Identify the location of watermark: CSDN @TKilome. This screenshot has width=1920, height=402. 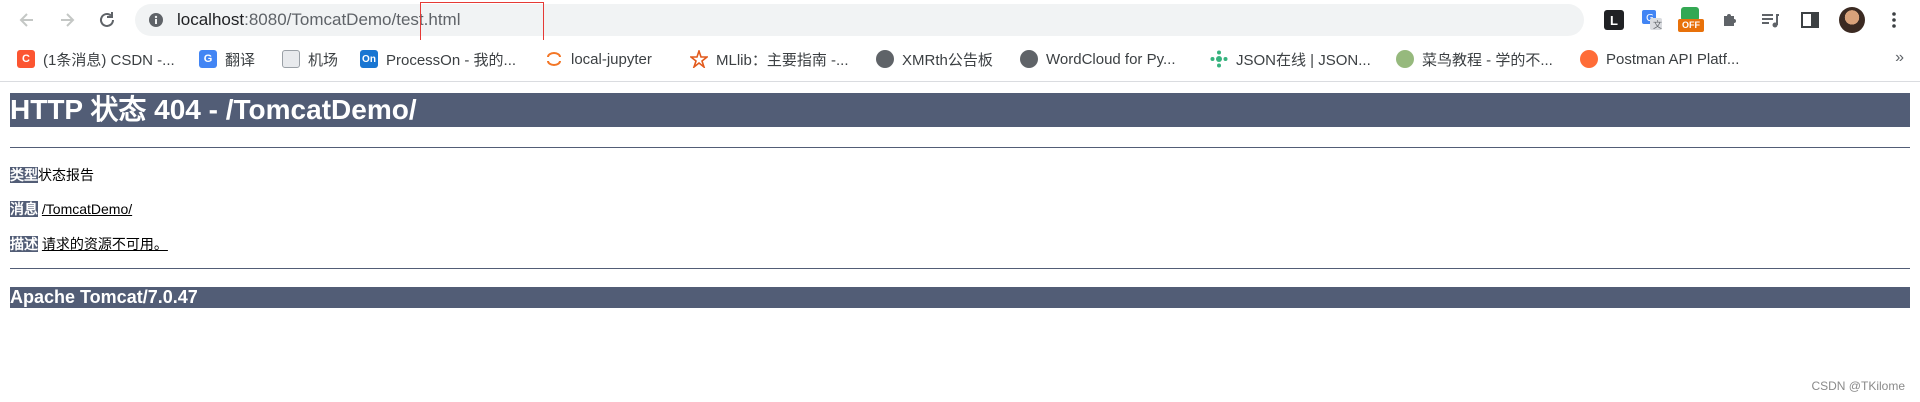
(1858, 386).